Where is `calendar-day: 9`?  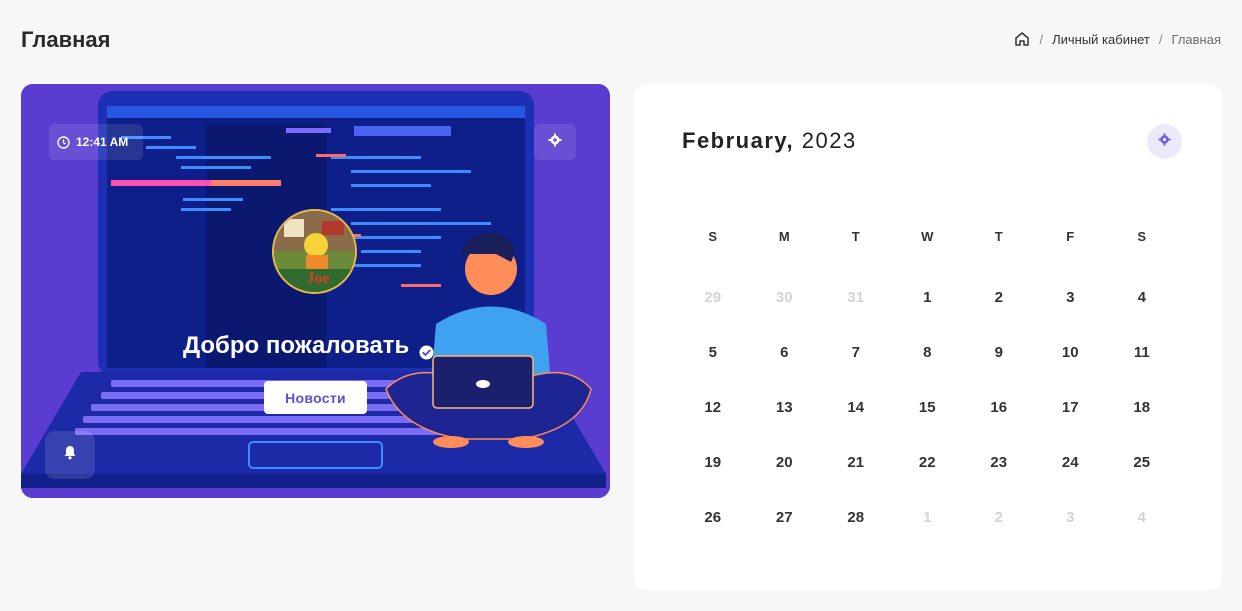
calendar-day: 9 is located at coordinates (999, 356).